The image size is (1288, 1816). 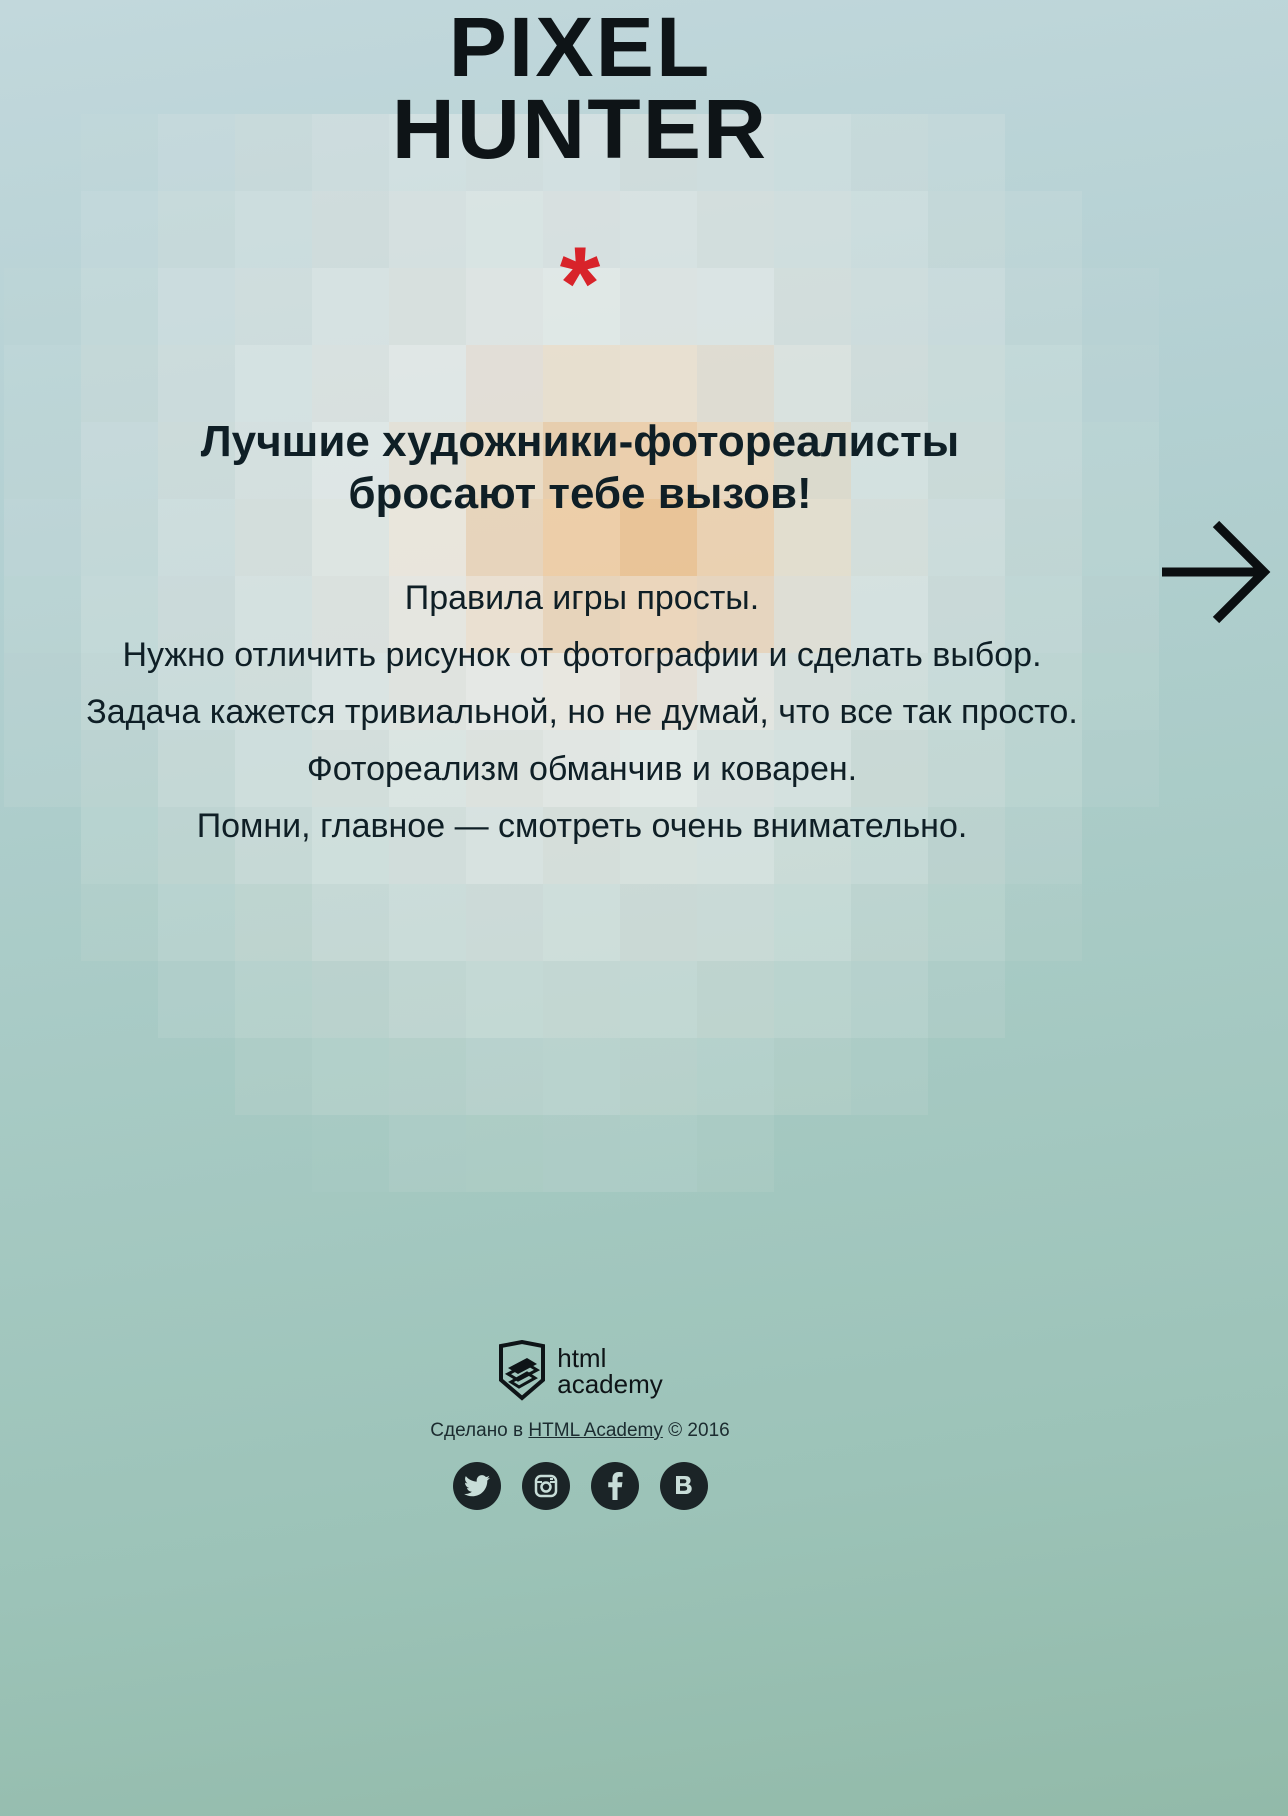 I want to click on html-academy-shield-icon, so click(x=522, y=1370).